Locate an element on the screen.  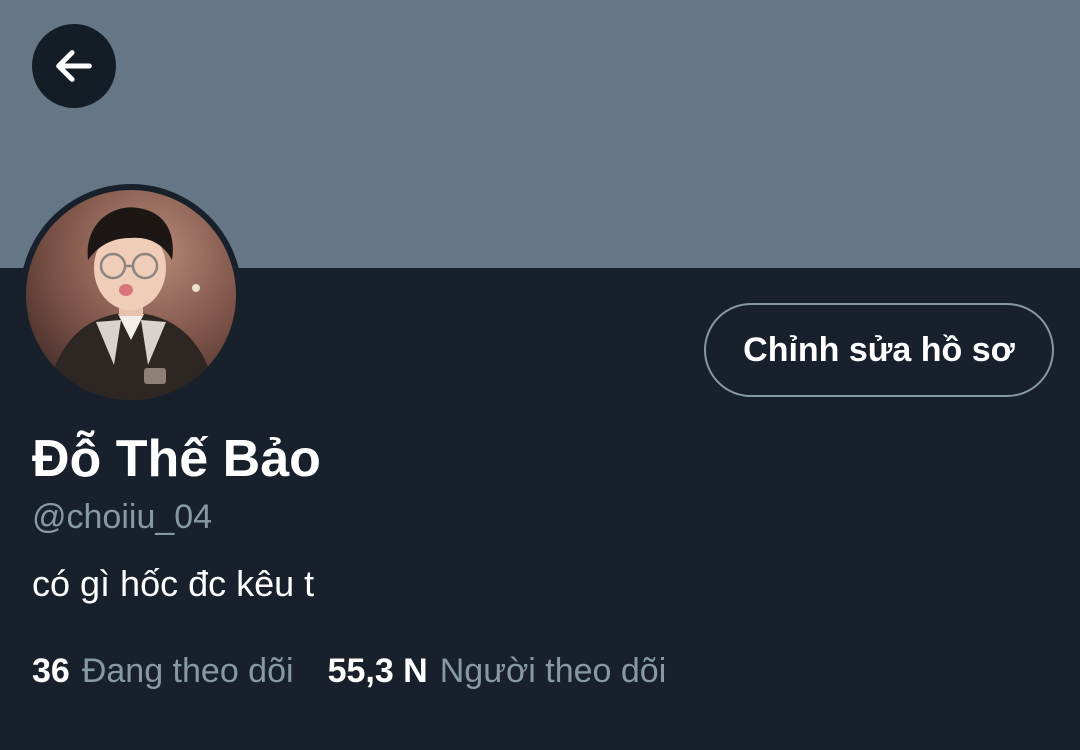
arrow-left-icon is located at coordinates (74, 66).